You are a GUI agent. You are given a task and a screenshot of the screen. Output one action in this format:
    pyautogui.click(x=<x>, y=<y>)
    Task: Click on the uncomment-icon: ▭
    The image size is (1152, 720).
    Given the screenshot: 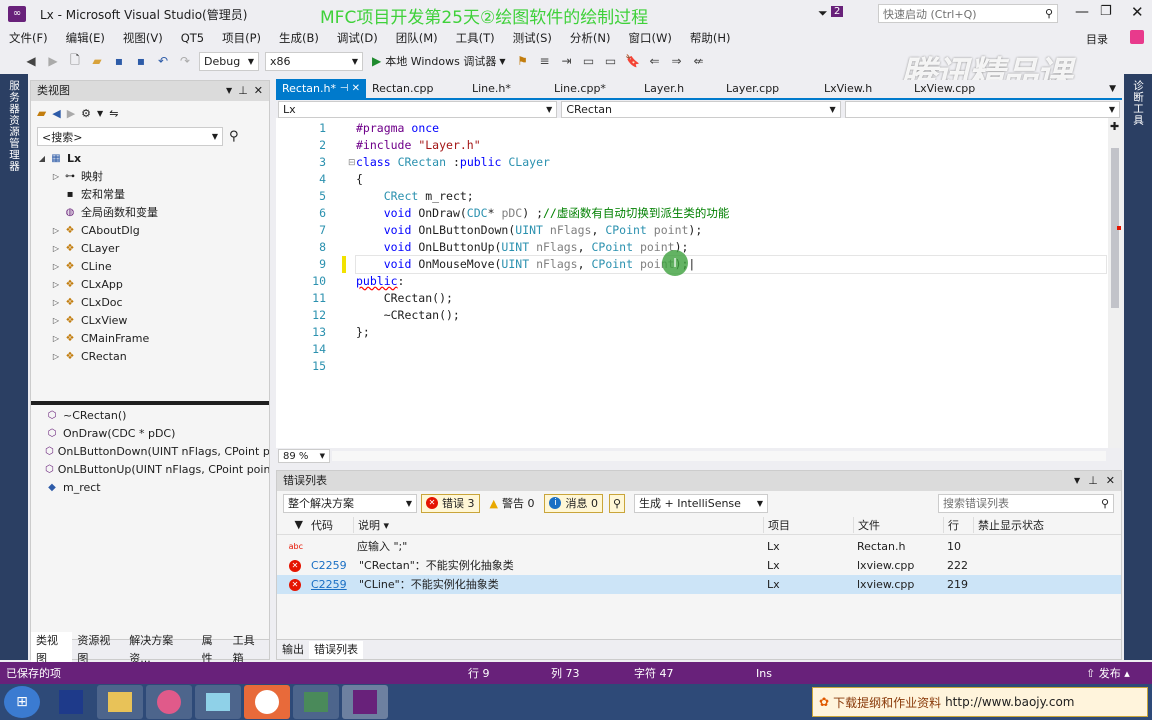 What is the action you would take?
    pyautogui.click(x=611, y=61)
    